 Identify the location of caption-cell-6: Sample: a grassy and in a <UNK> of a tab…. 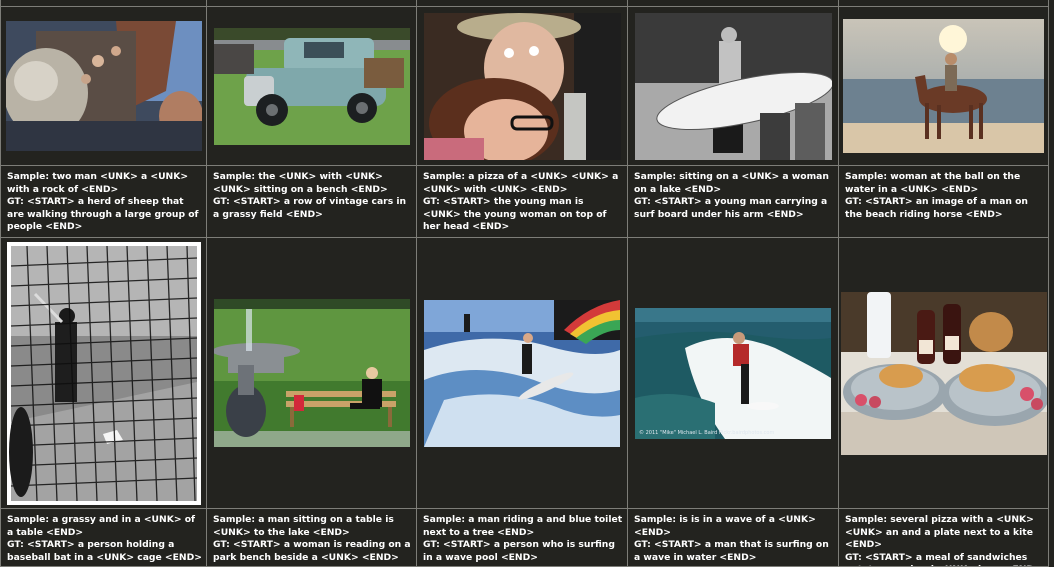
(104, 538).